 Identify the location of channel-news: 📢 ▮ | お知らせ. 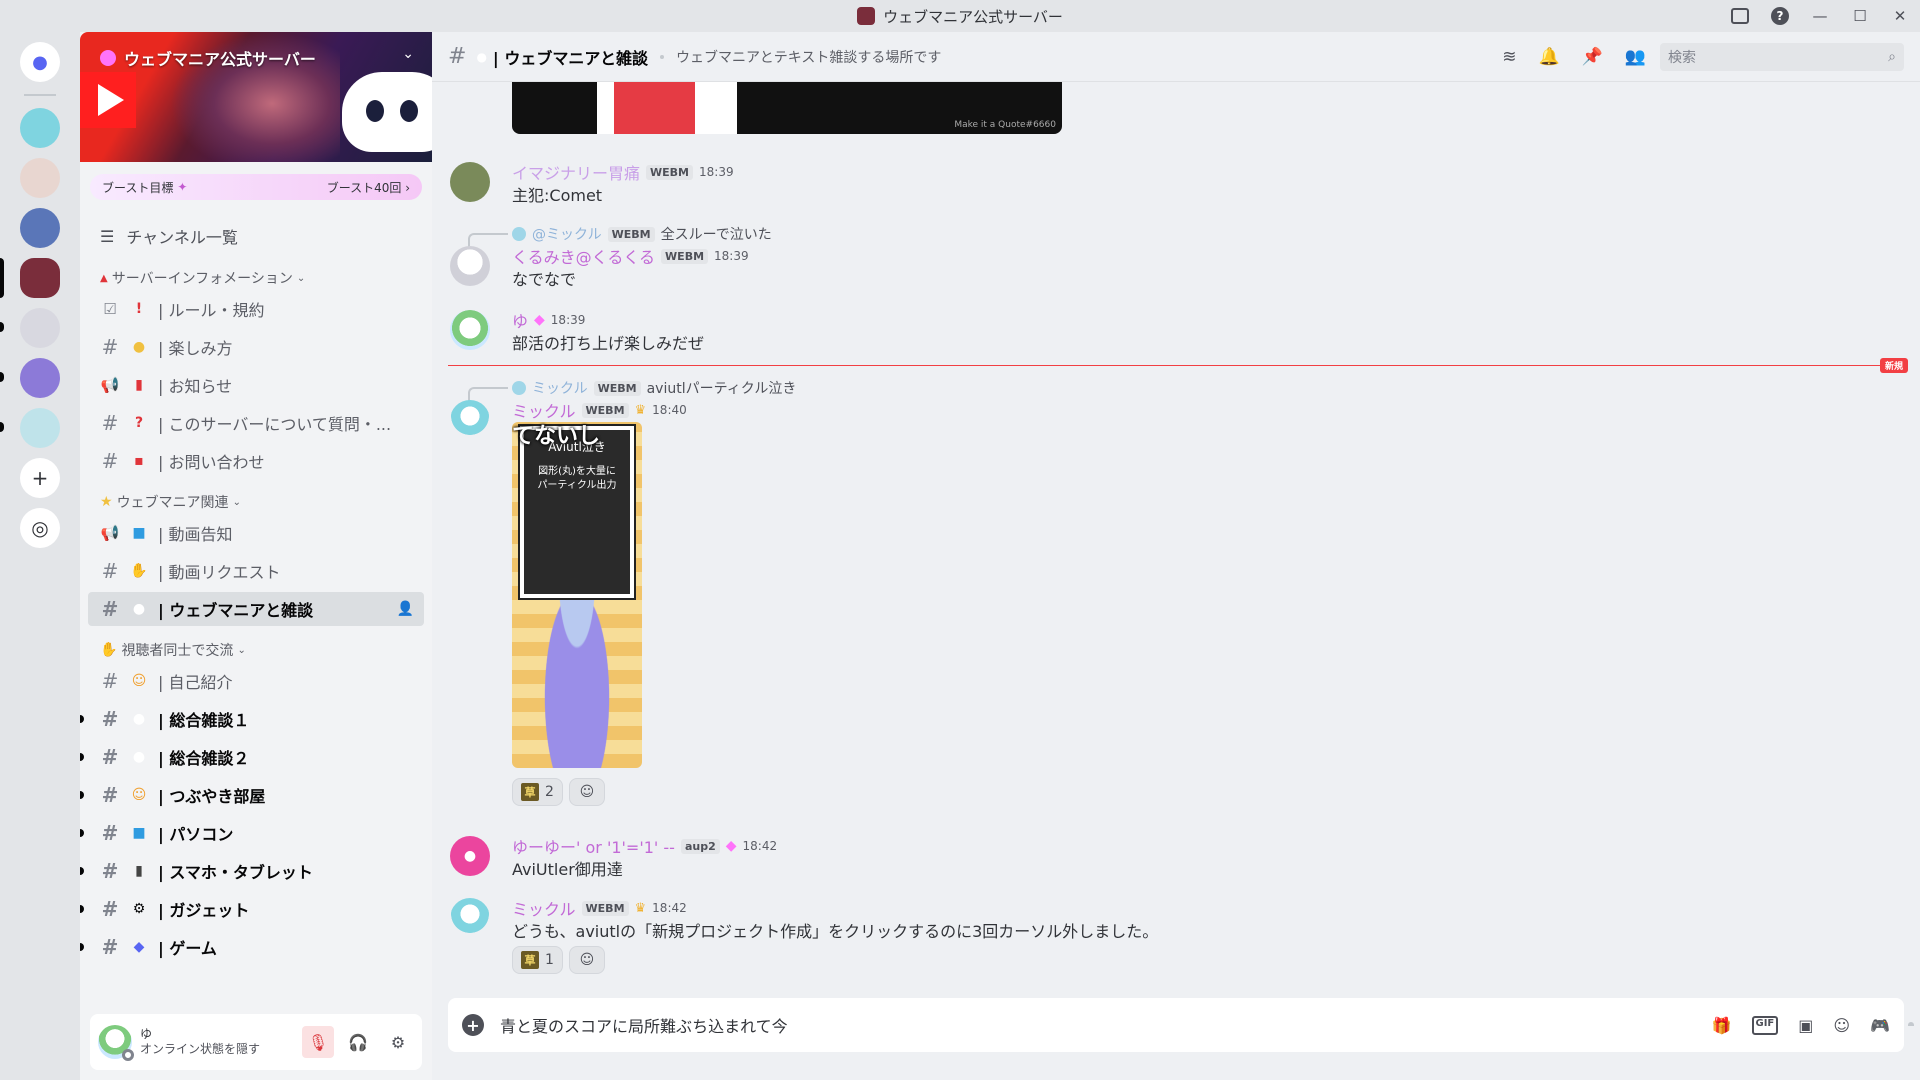
(256, 385).